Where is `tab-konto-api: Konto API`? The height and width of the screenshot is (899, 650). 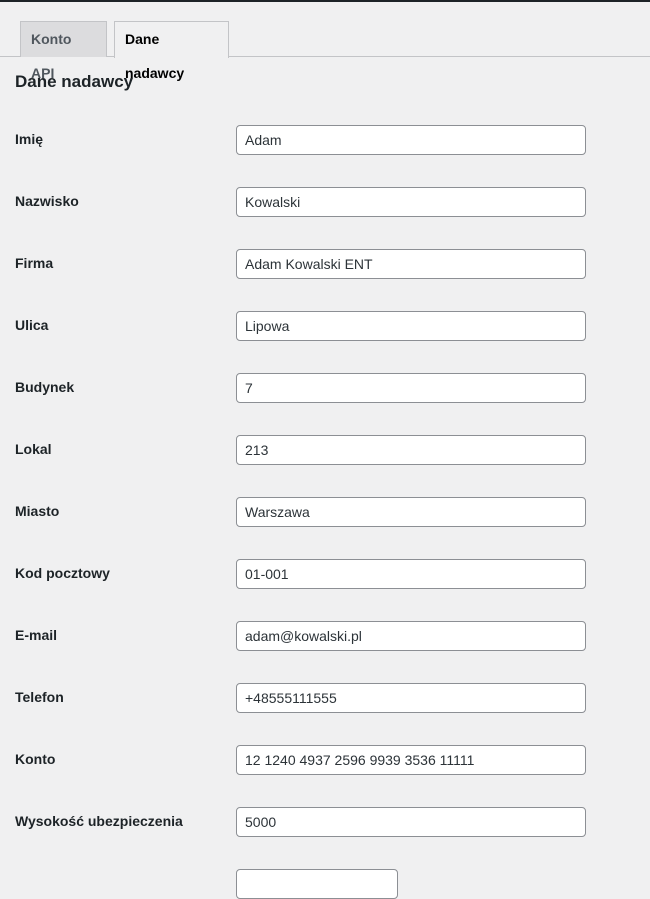 tab-konto-api: Konto API is located at coordinates (63, 51).